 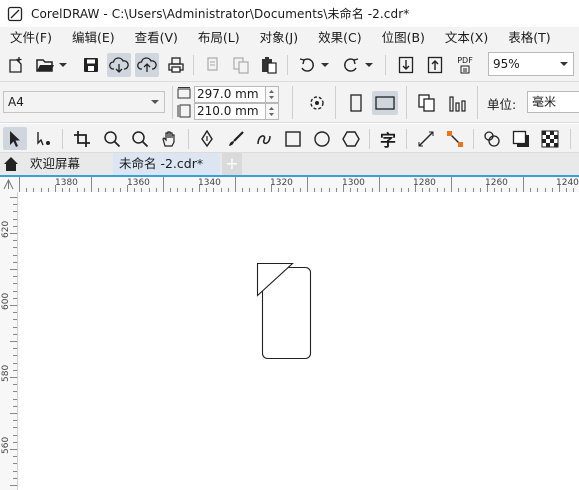 I want to click on v-ruler-label: 560, so click(x=6, y=445).